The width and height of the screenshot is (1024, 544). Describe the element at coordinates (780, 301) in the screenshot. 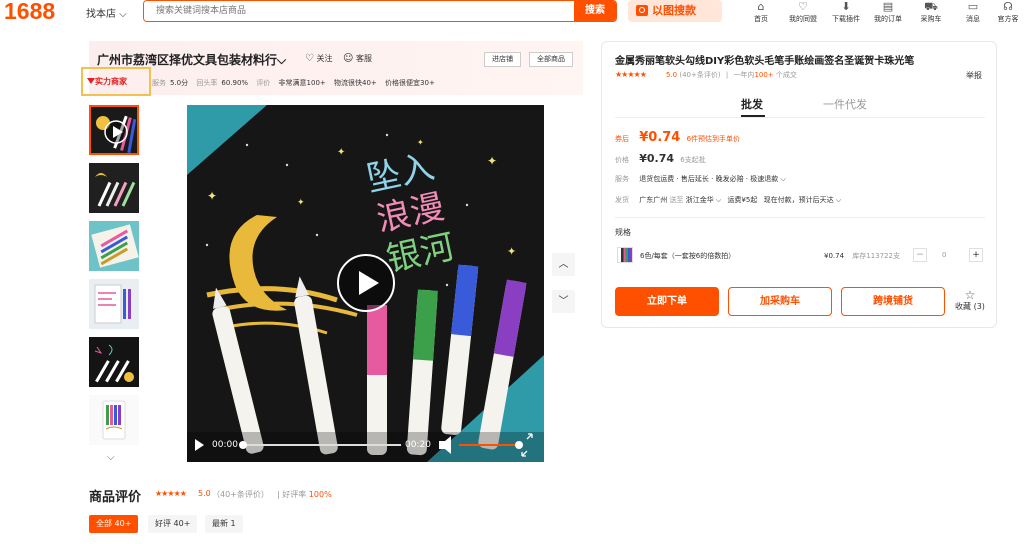

I see `add-to-cart-button: 加采购车` at that location.